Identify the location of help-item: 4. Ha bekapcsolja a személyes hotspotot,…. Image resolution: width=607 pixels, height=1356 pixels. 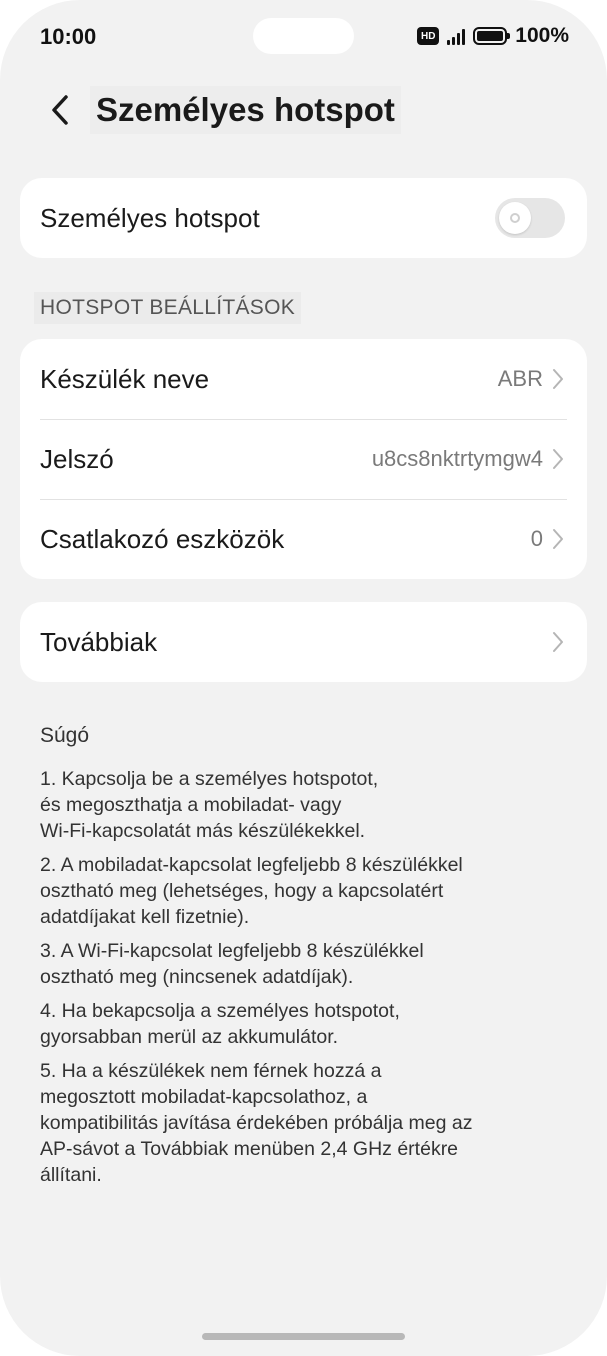
(220, 1024).